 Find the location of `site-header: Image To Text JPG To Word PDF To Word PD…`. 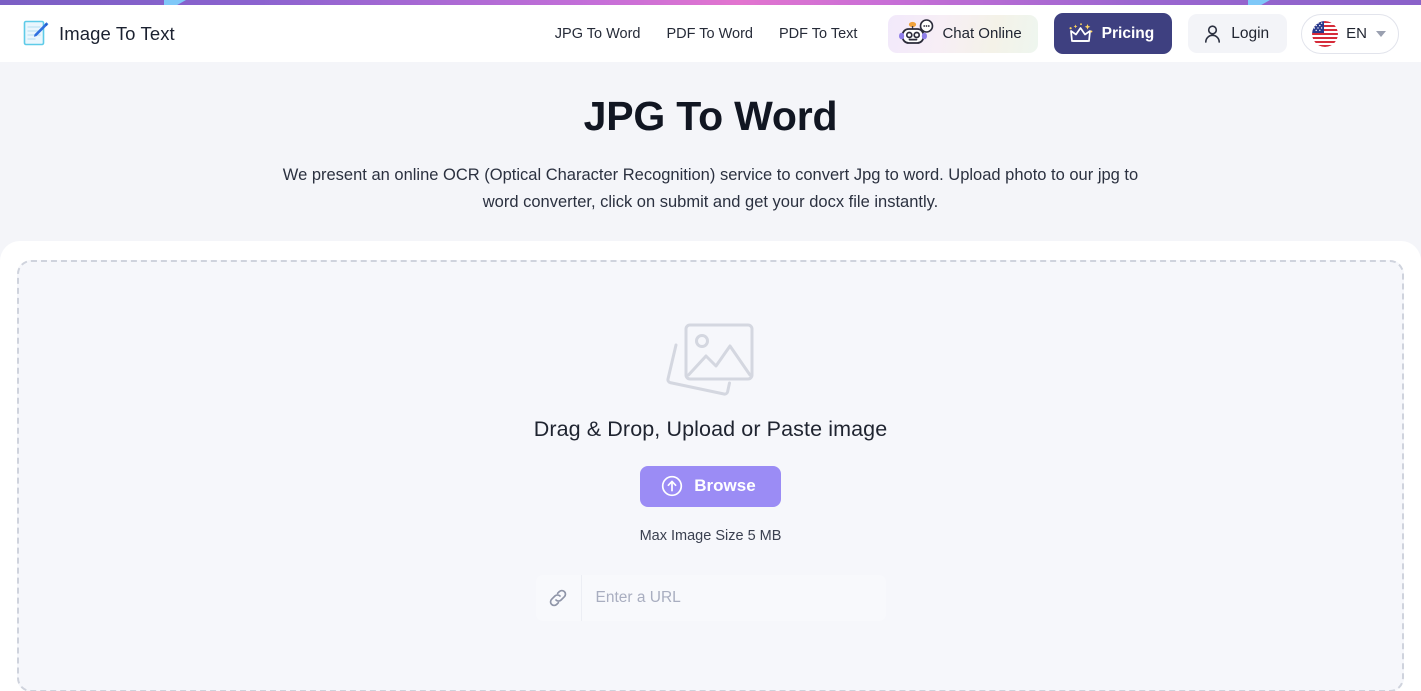

site-header: Image To Text JPG To Word PDF To Word PD… is located at coordinates (710, 33).